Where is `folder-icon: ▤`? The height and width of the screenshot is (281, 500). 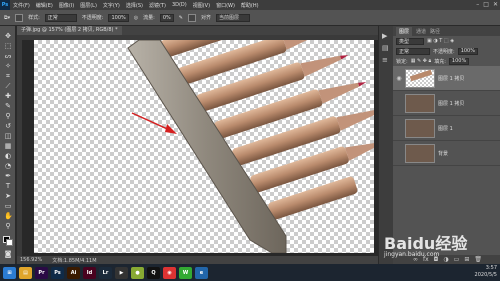 folder-icon: ▤ is located at coordinates (25, 272).